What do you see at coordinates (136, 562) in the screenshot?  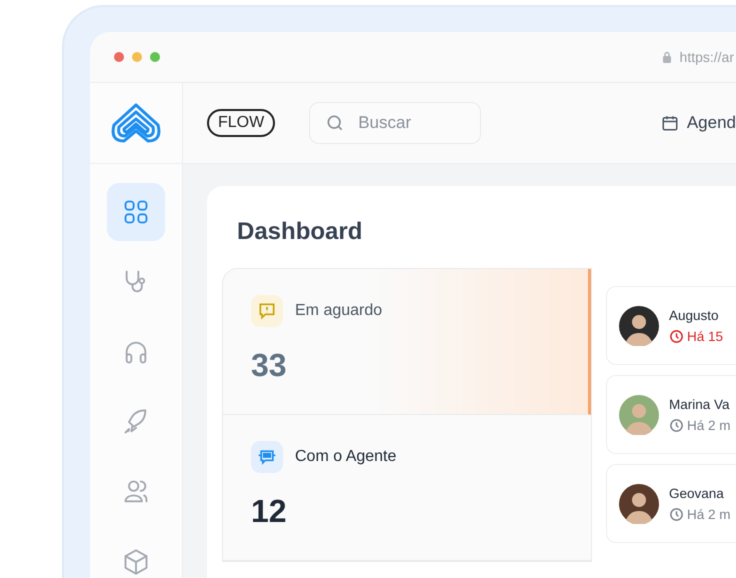 I see `box-icon` at bounding box center [136, 562].